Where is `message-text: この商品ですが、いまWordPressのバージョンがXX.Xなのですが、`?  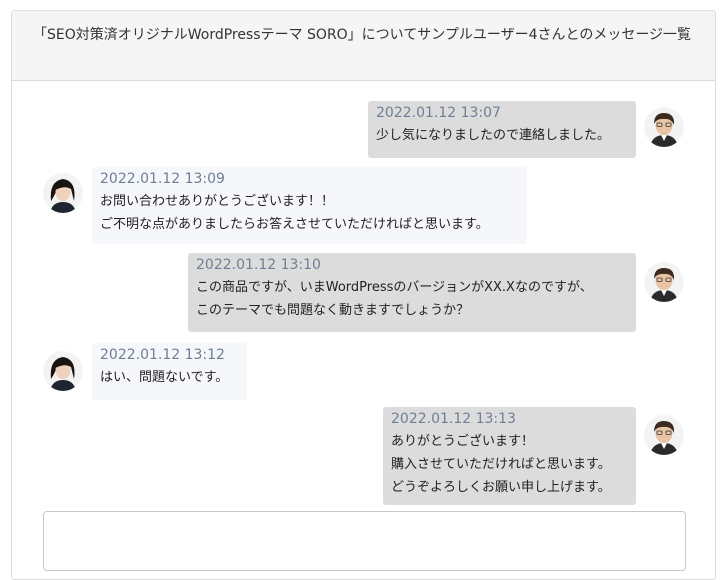 message-text: この商品ですが、いまWordPressのバージョンがXX.Xなのですが、 is located at coordinates (394, 287).